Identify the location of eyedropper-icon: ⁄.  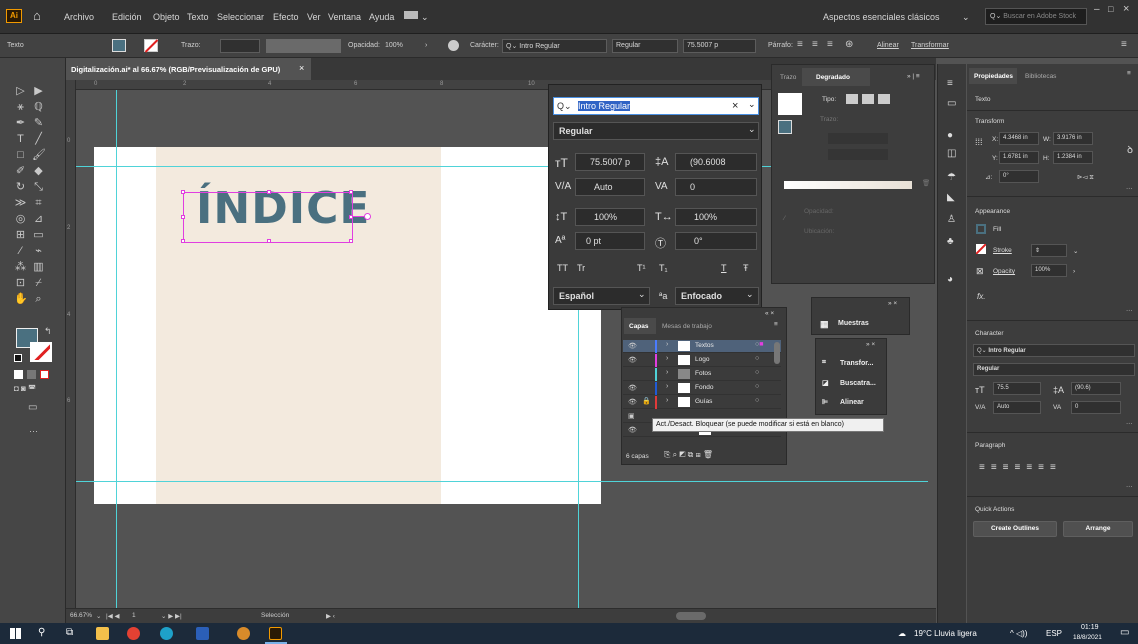
(784, 218).